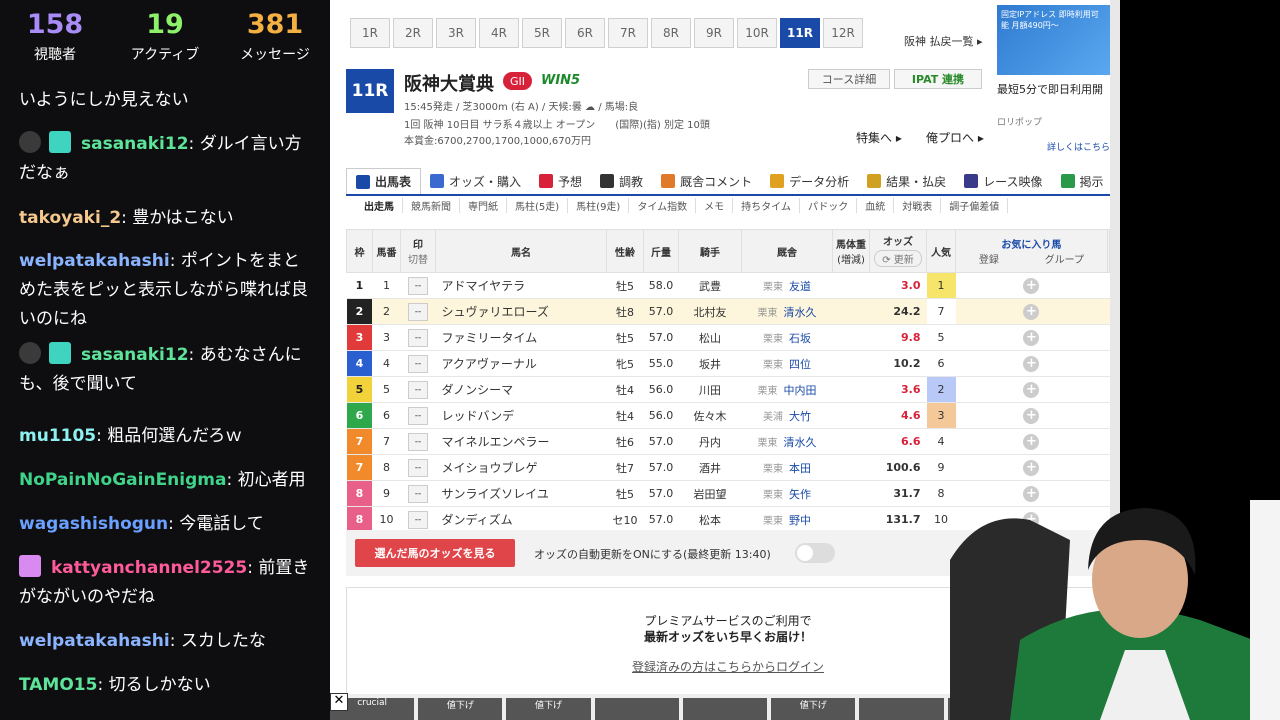  What do you see at coordinates (710, 285) in the screenshot?
I see `jockey-link: 武豊` at bounding box center [710, 285].